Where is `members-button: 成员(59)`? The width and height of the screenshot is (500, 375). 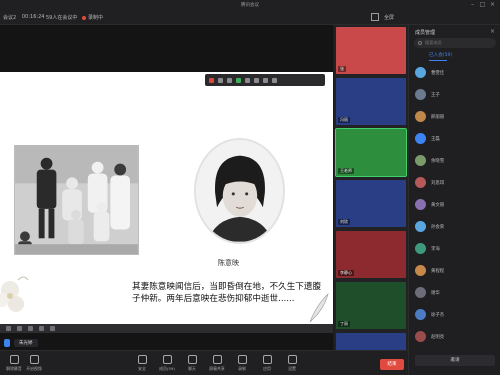
members-button: 成员(59) is located at coordinates (167, 363).